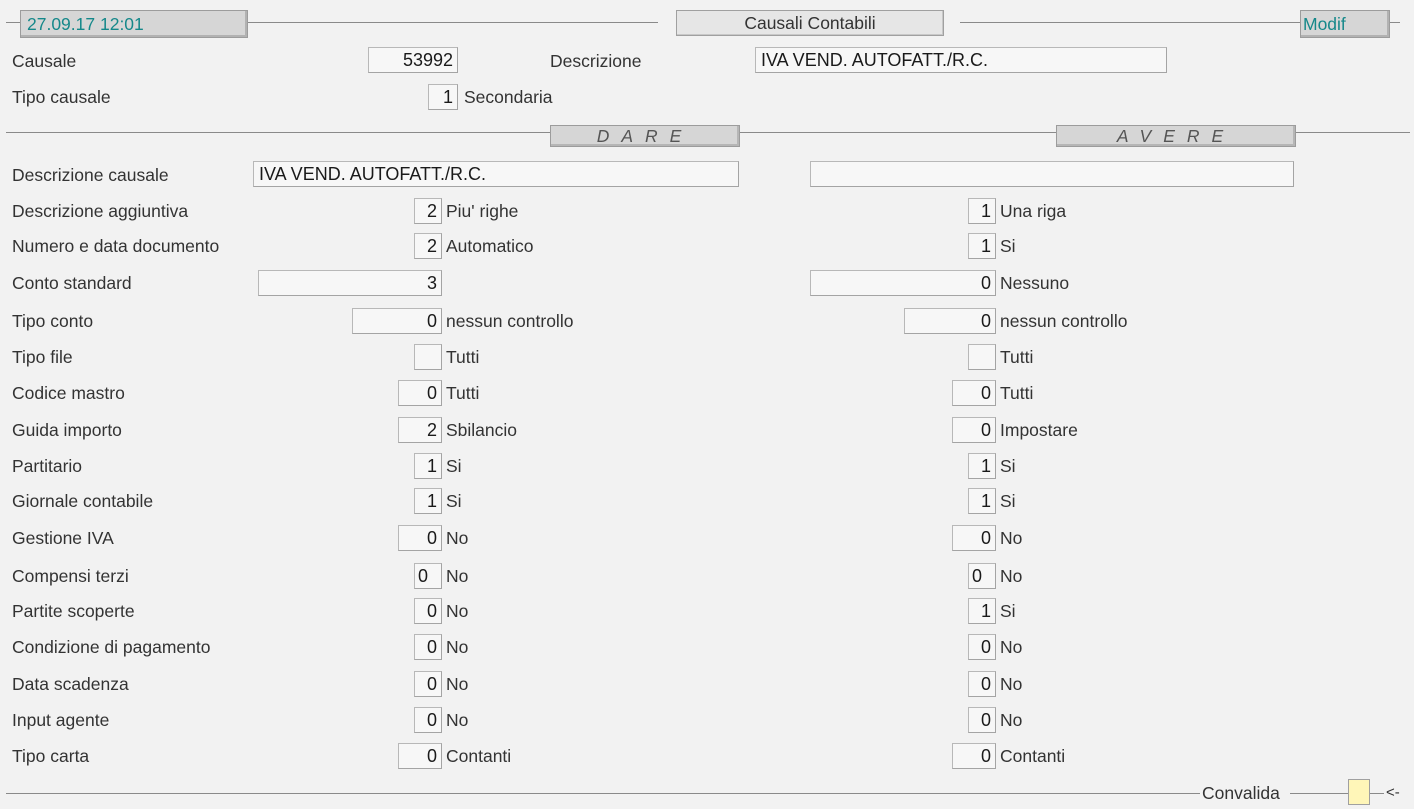 Image resolution: width=1414 pixels, height=809 pixels. Describe the element at coordinates (482, 211) in the screenshot. I see `dare-value-text: Piu' righe` at that location.